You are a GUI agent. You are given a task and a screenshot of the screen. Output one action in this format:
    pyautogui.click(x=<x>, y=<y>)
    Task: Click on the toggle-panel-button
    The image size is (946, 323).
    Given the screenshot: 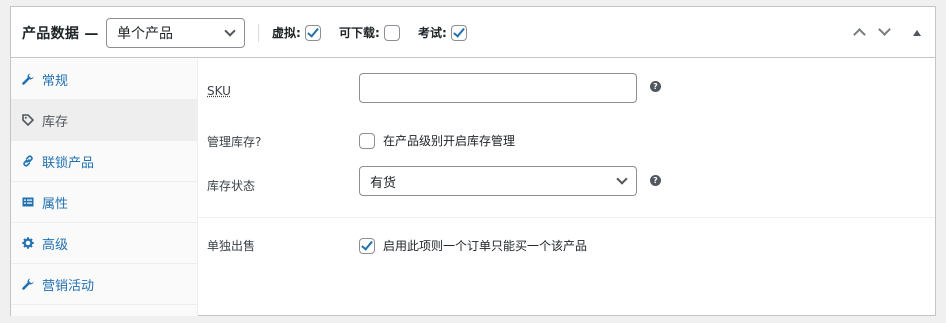 What is the action you would take?
    pyautogui.click(x=917, y=33)
    